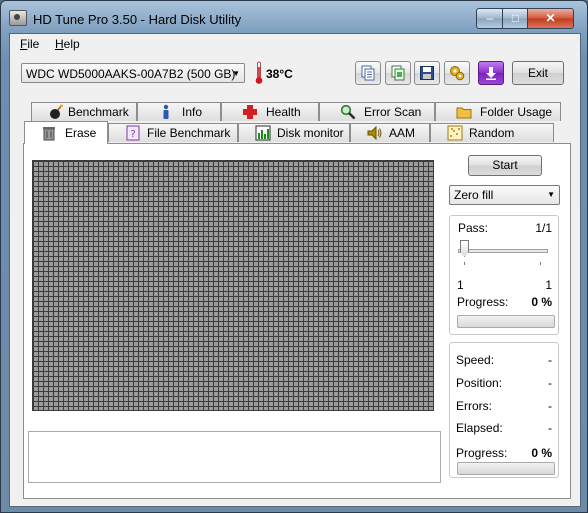 The height and width of the screenshot is (513, 588). I want to click on download-button, so click(491, 73).